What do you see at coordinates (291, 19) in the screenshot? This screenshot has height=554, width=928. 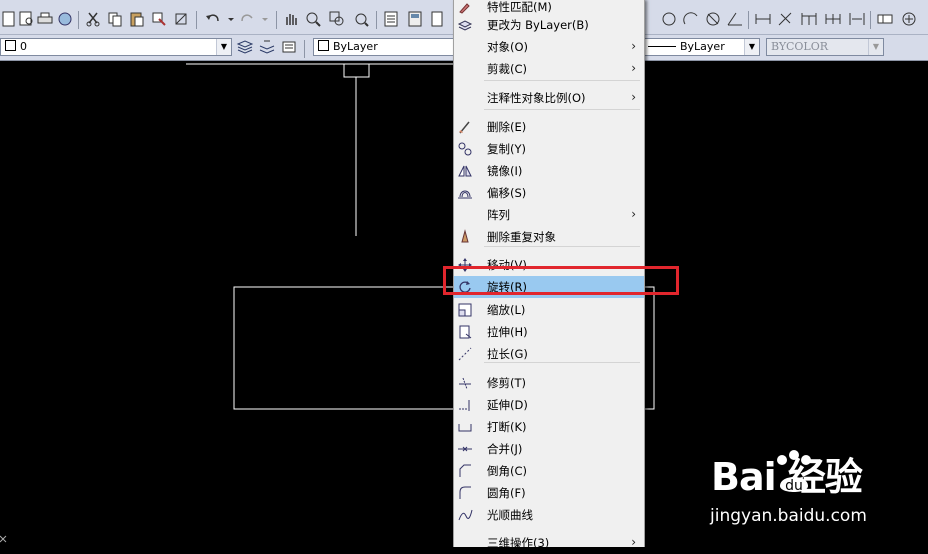 I see `pan-icon` at bounding box center [291, 19].